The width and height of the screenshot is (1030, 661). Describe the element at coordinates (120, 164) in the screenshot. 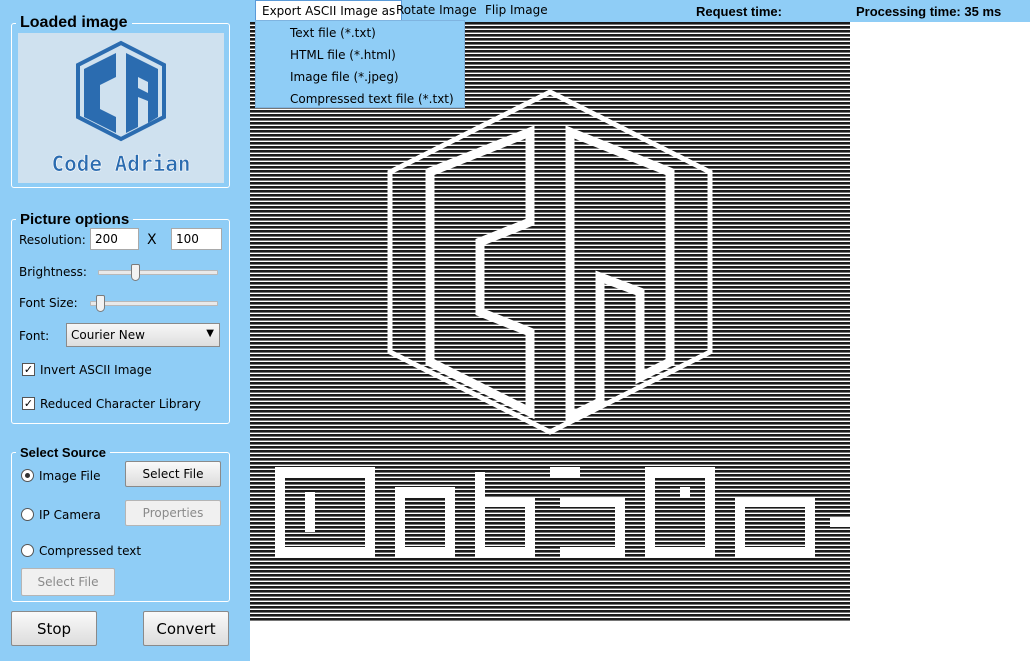

I see `logo-text: Code Adrian` at that location.